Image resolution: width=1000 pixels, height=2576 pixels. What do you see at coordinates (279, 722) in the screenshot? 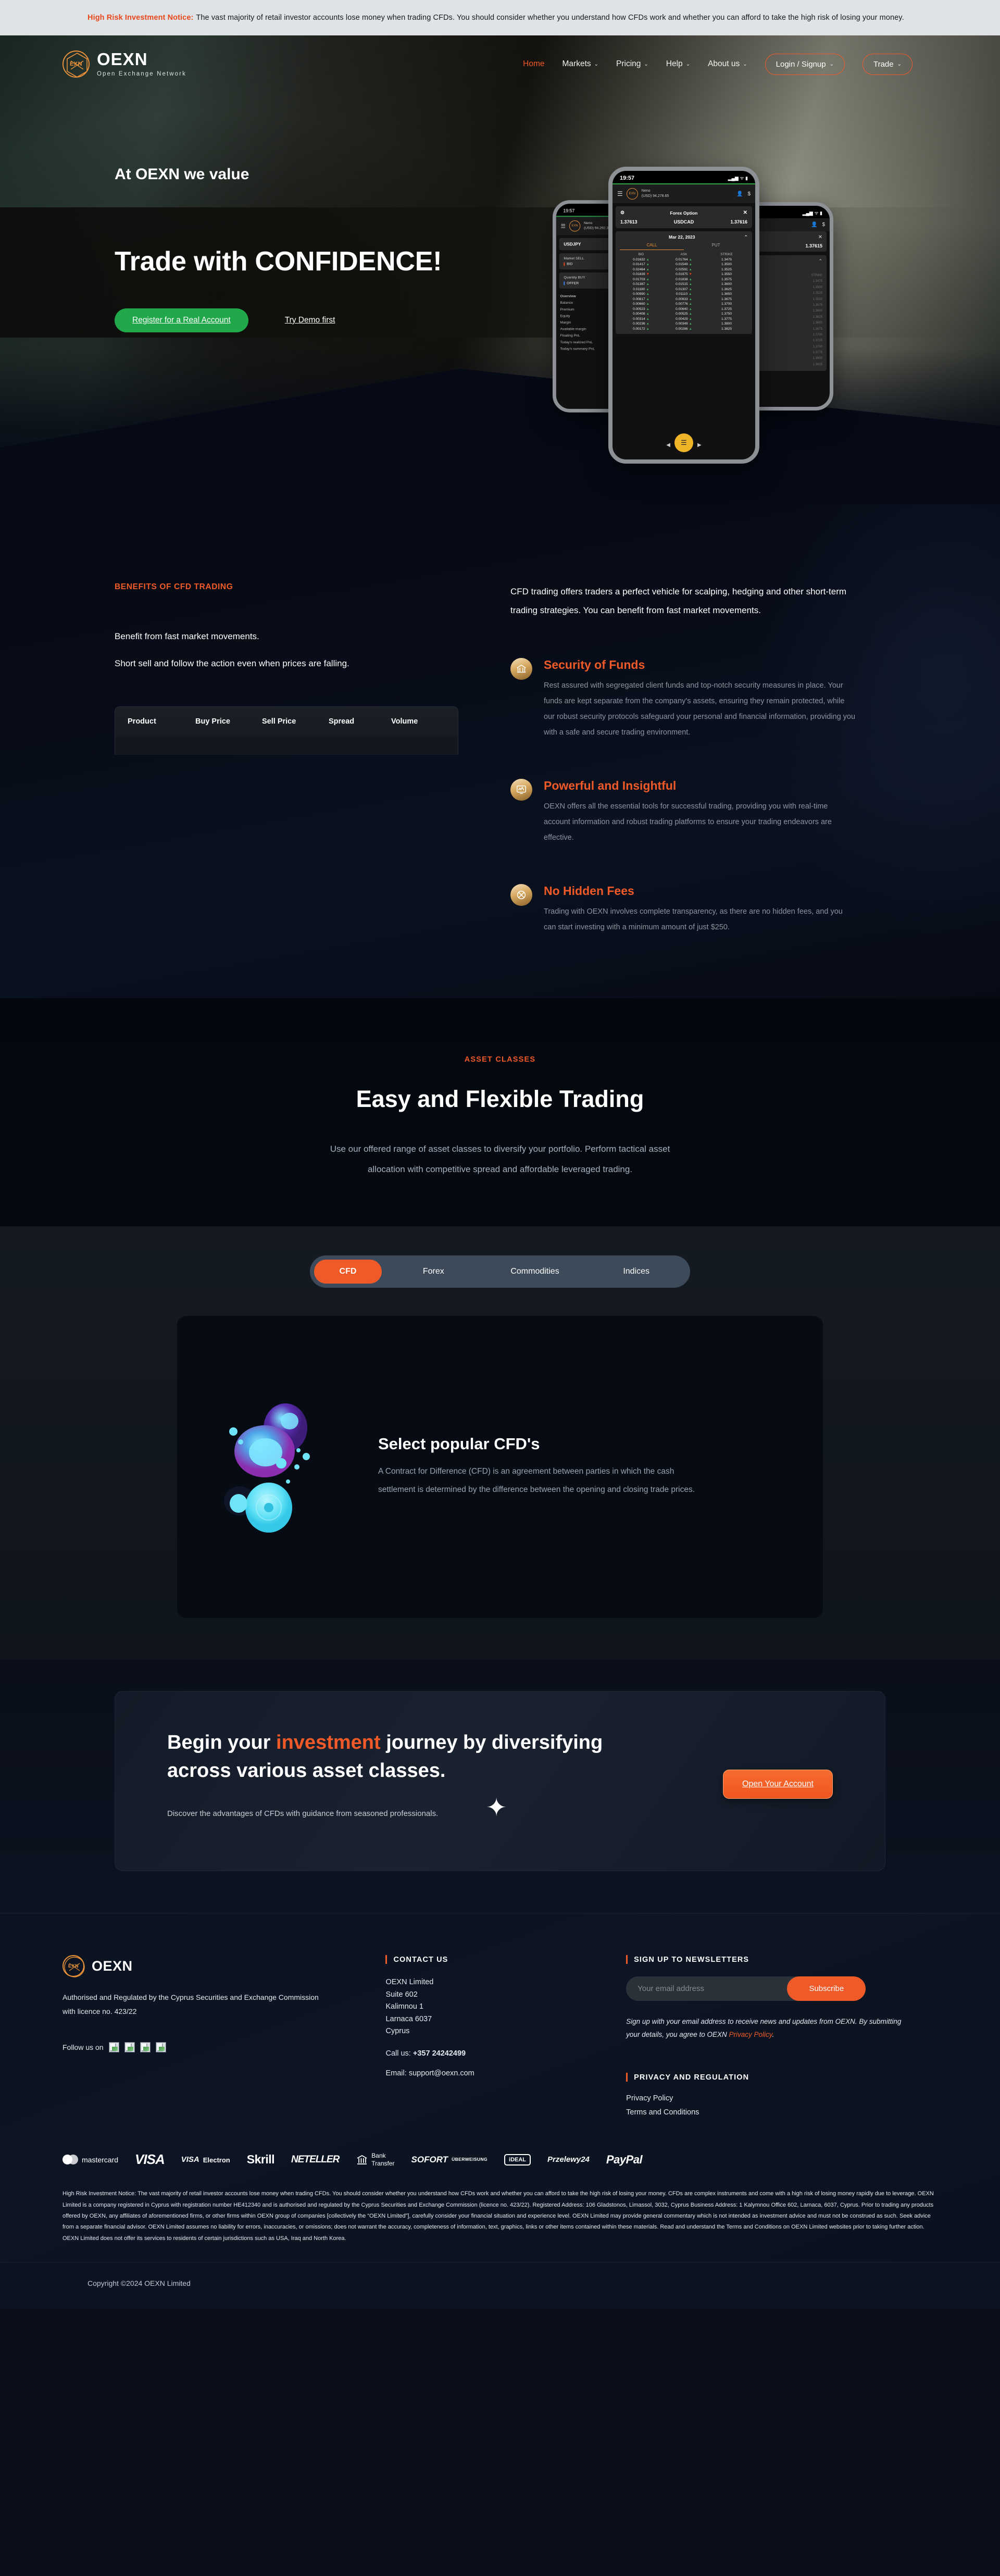
I see `quote-col-sell-price: Sell Price` at bounding box center [279, 722].